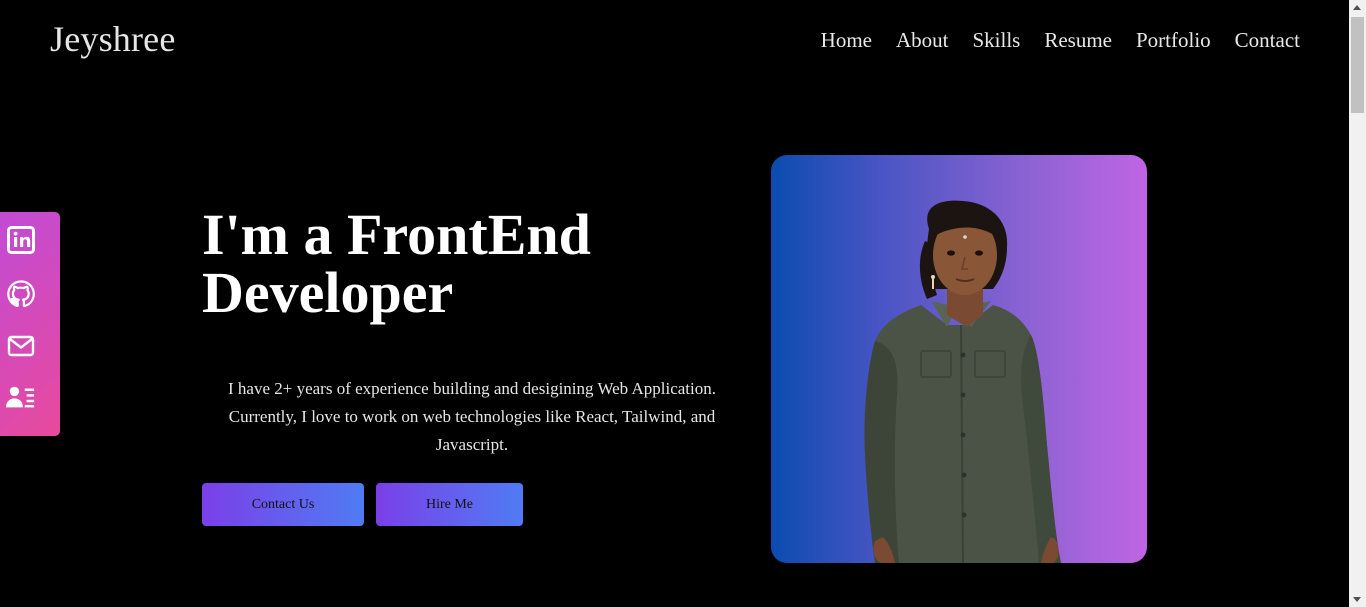 Image resolution: width=1366 pixels, height=607 pixels. What do you see at coordinates (996, 40) in the screenshot?
I see `nav-skills: Skills` at bounding box center [996, 40].